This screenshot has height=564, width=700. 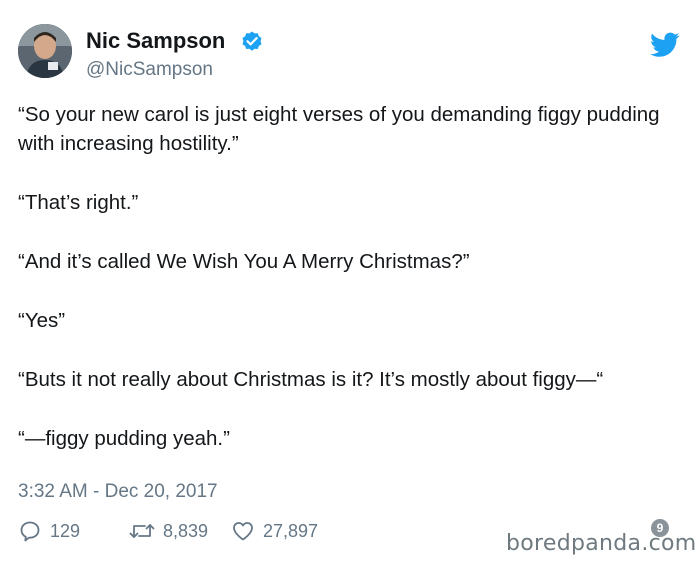 I want to click on avatar, so click(x=45, y=51).